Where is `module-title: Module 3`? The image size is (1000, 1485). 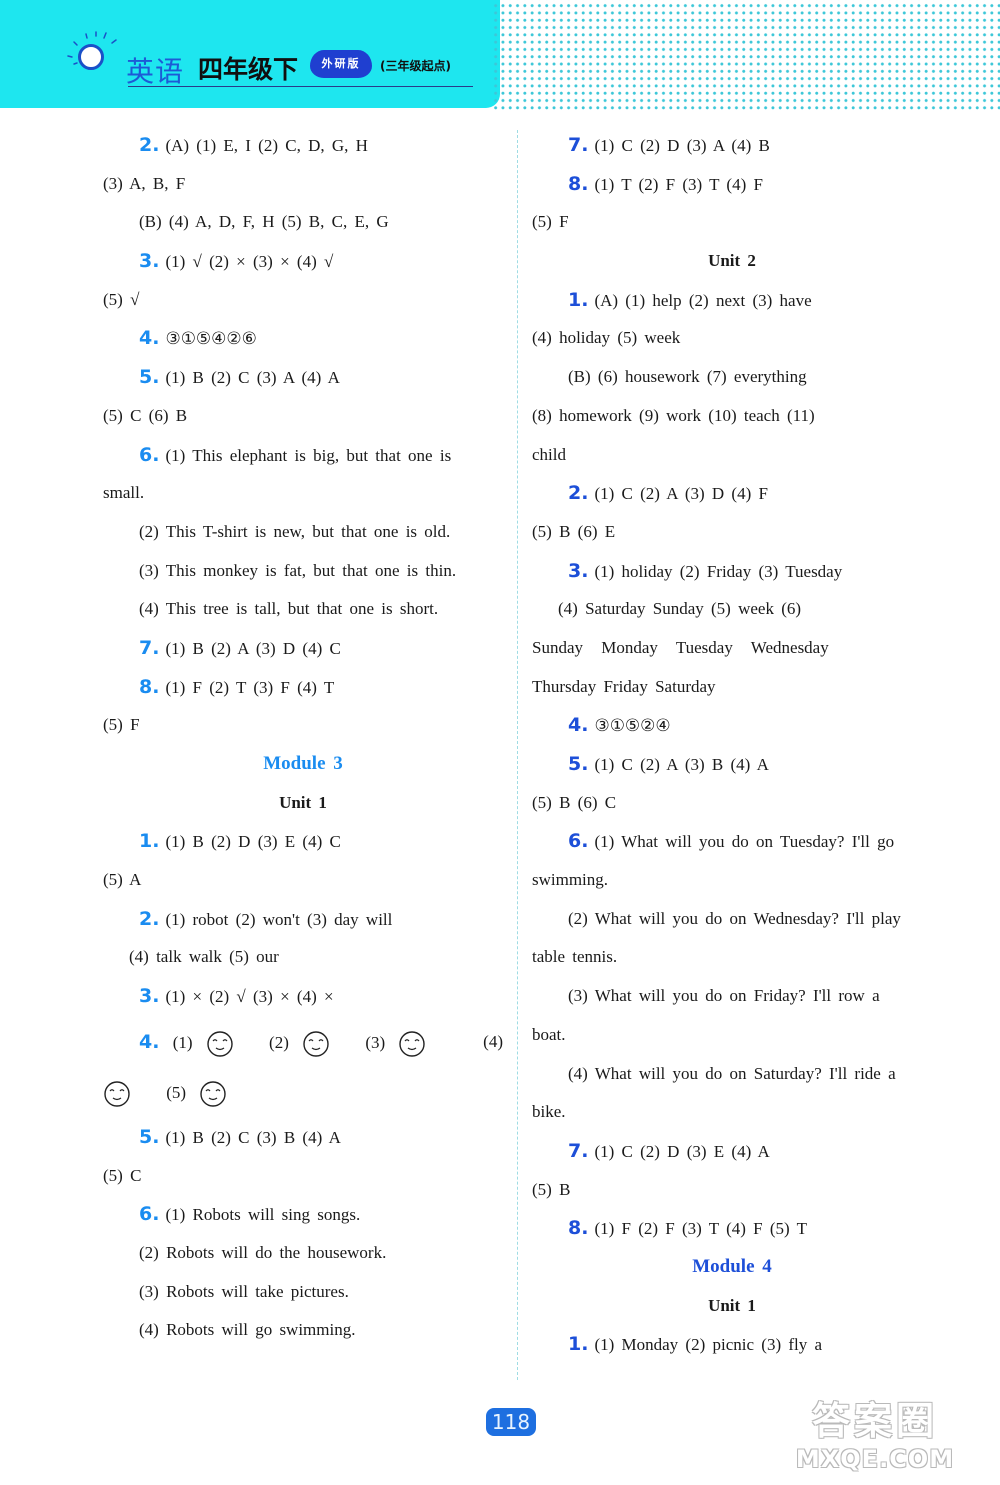
module-title: Module 3 is located at coordinates (303, 763).